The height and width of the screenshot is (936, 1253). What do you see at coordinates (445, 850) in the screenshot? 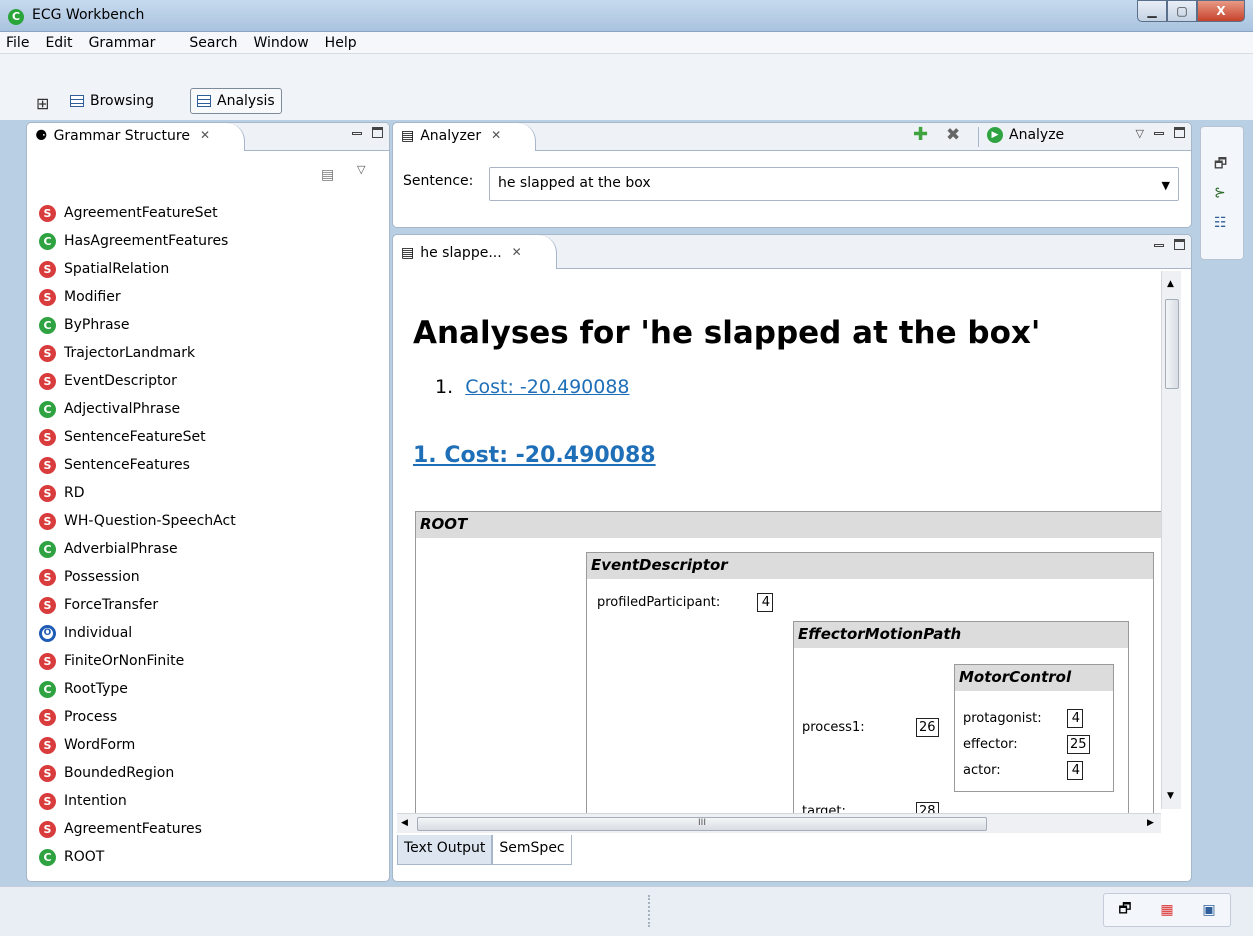
I see `tab-text-output: Text Output` at bounding box center [445, 850].